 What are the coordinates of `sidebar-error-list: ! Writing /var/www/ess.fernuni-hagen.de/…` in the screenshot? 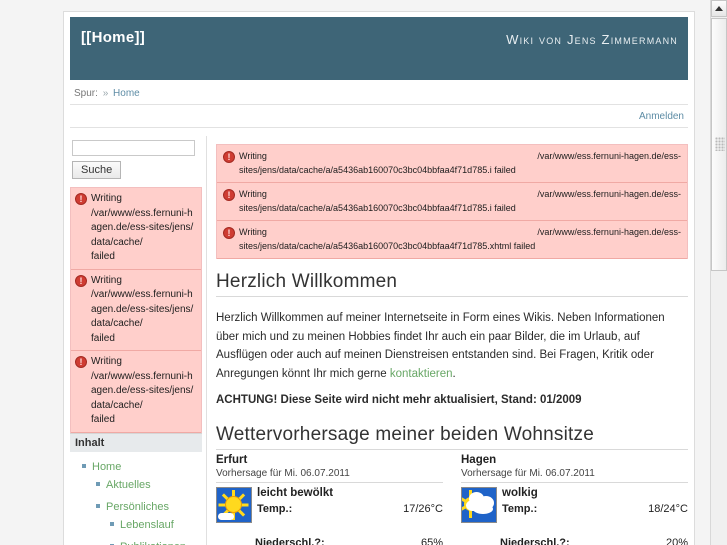 It's located at (136, 310).